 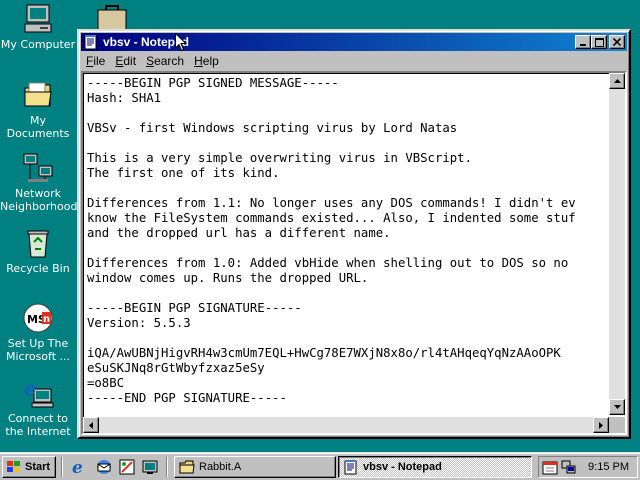 I want to click on mouse-cursor-icon, so click(x=181, y=42).